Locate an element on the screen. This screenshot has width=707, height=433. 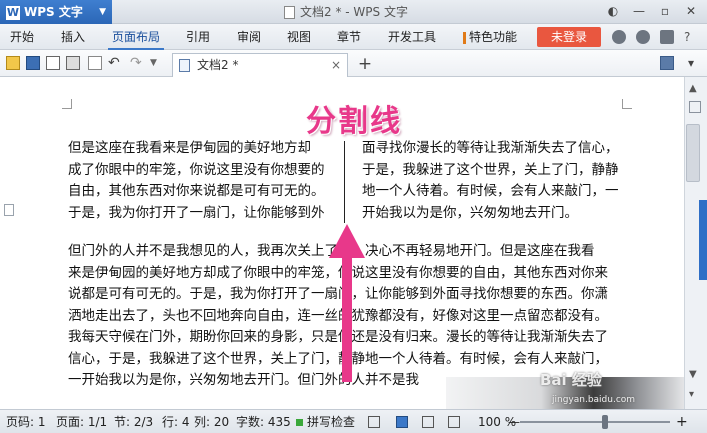
zoom-in-button: + is located at coordinates (682, 421).